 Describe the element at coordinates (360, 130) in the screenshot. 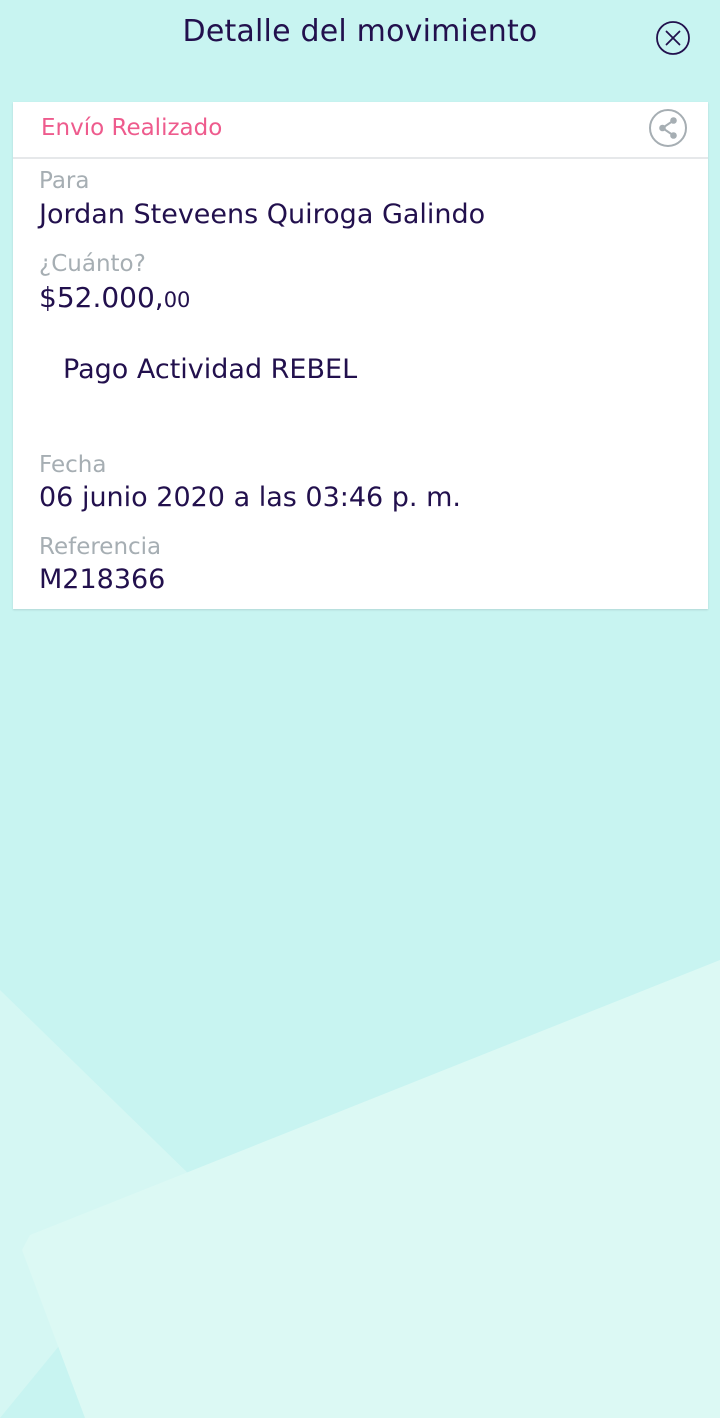

I see `card-header: Envío Realizado` at that location.